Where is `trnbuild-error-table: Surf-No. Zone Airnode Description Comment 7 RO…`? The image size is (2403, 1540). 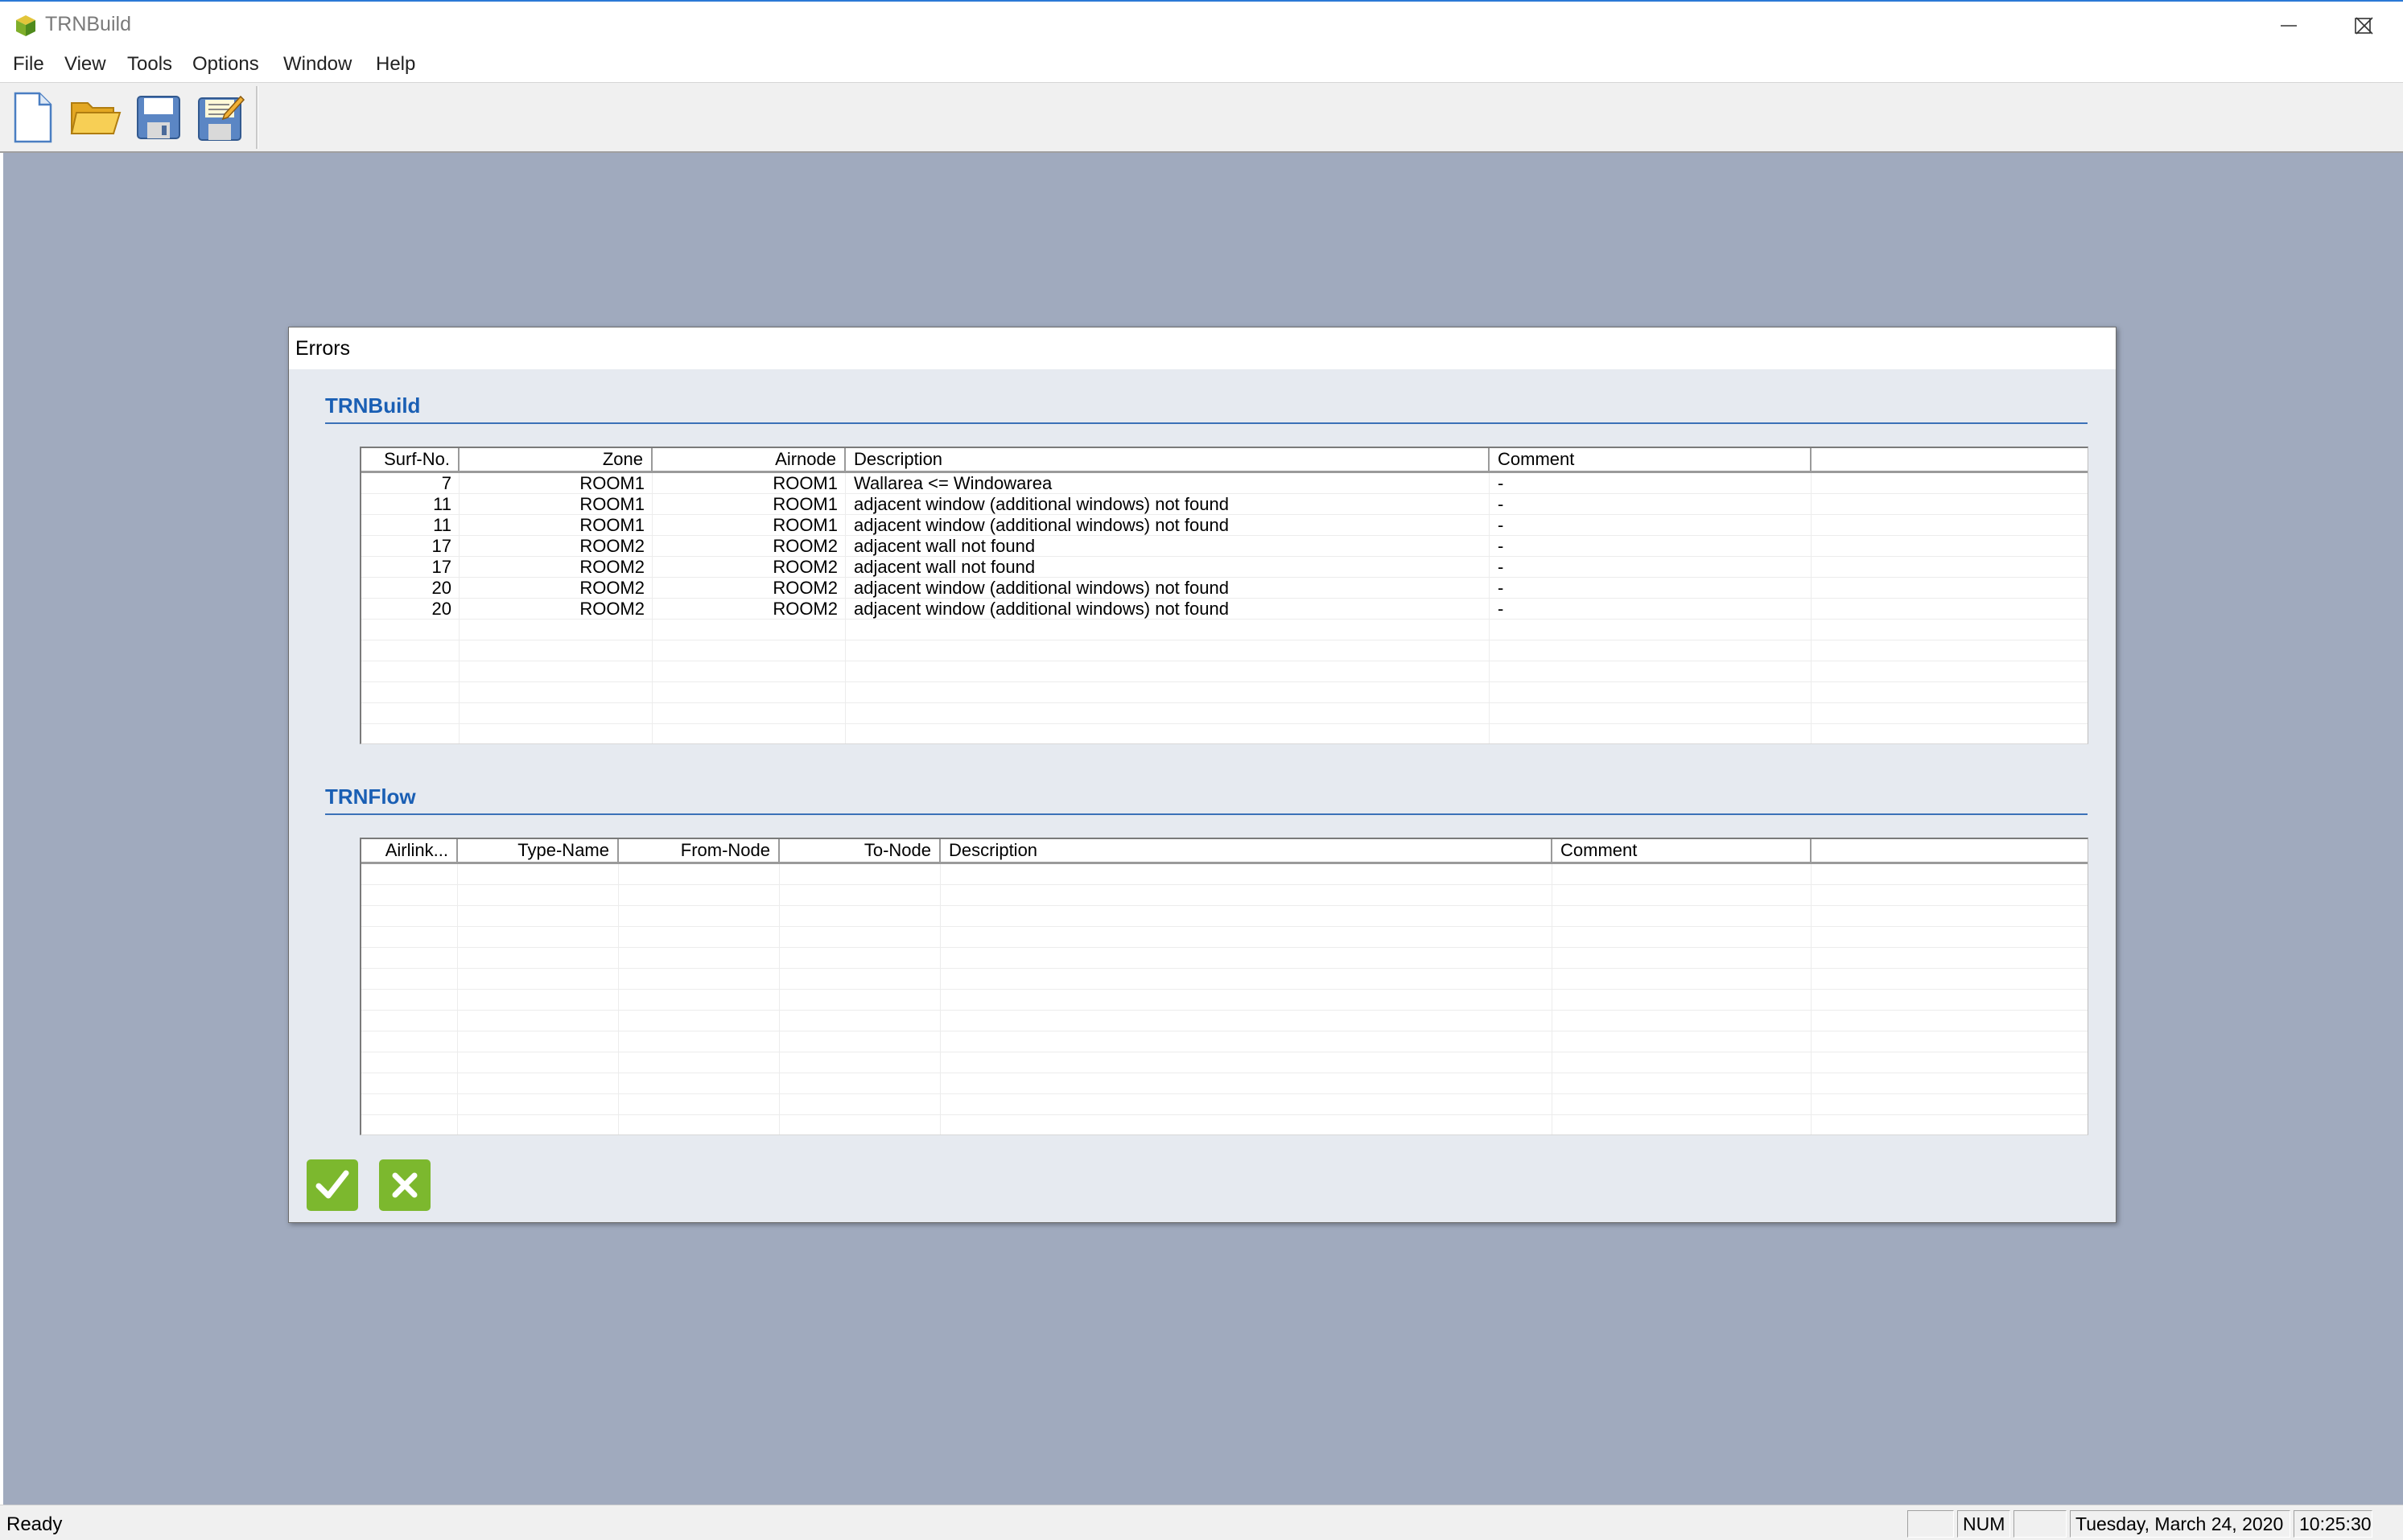 trnbuild-error-table: Surf-No. Zone Airnode Description Comment 7 RO… is located at coordinates (1224, 595).